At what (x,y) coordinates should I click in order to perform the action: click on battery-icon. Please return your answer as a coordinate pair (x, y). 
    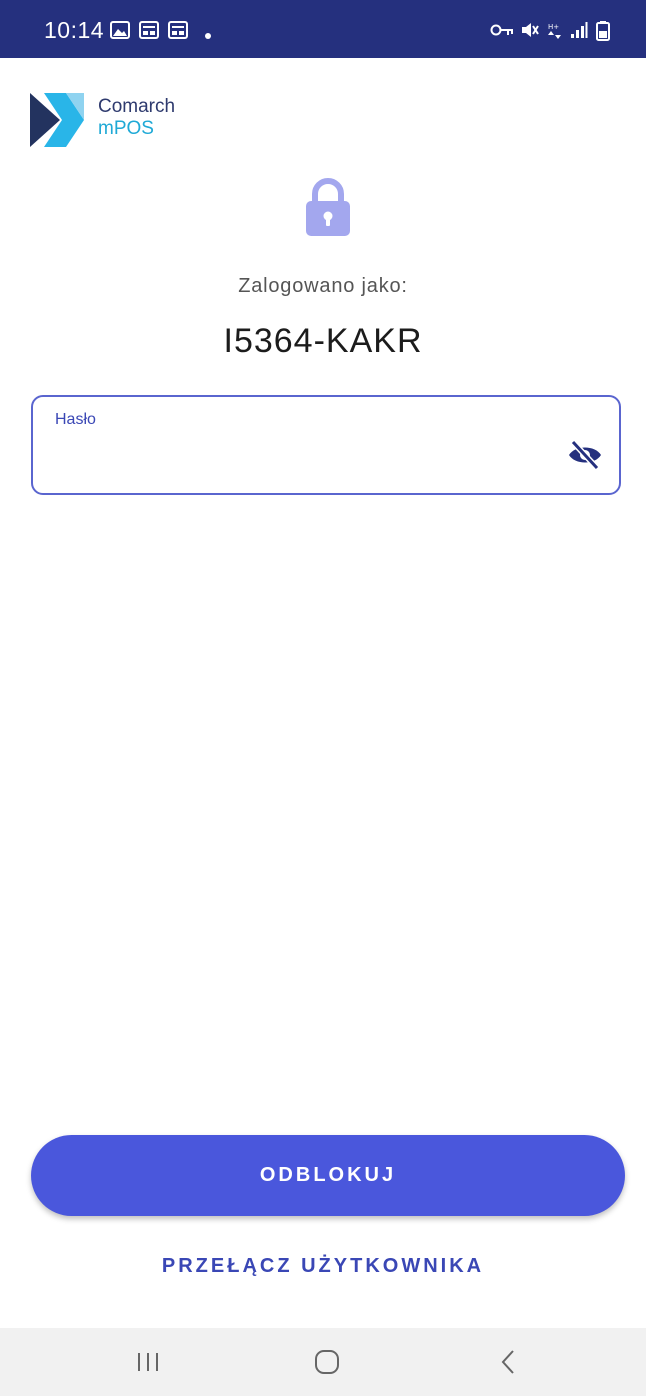
    Looking at the image, I should click on (603, 33).